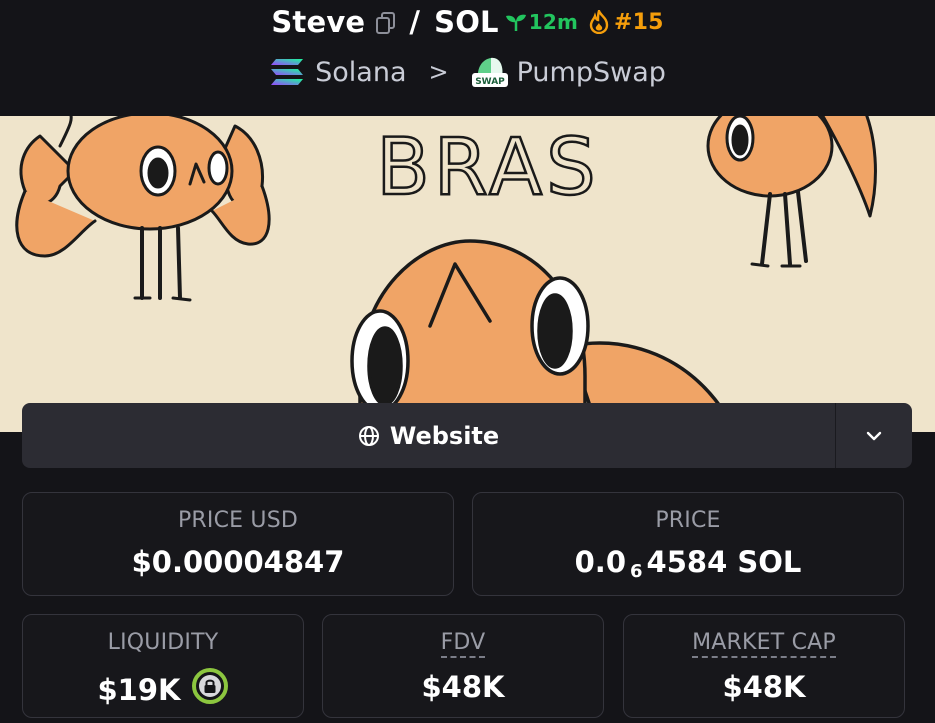  What do you see at coordinates (515, 22) in the screenshot?
I see `sprout-icon` at bounding box center [515, 22].